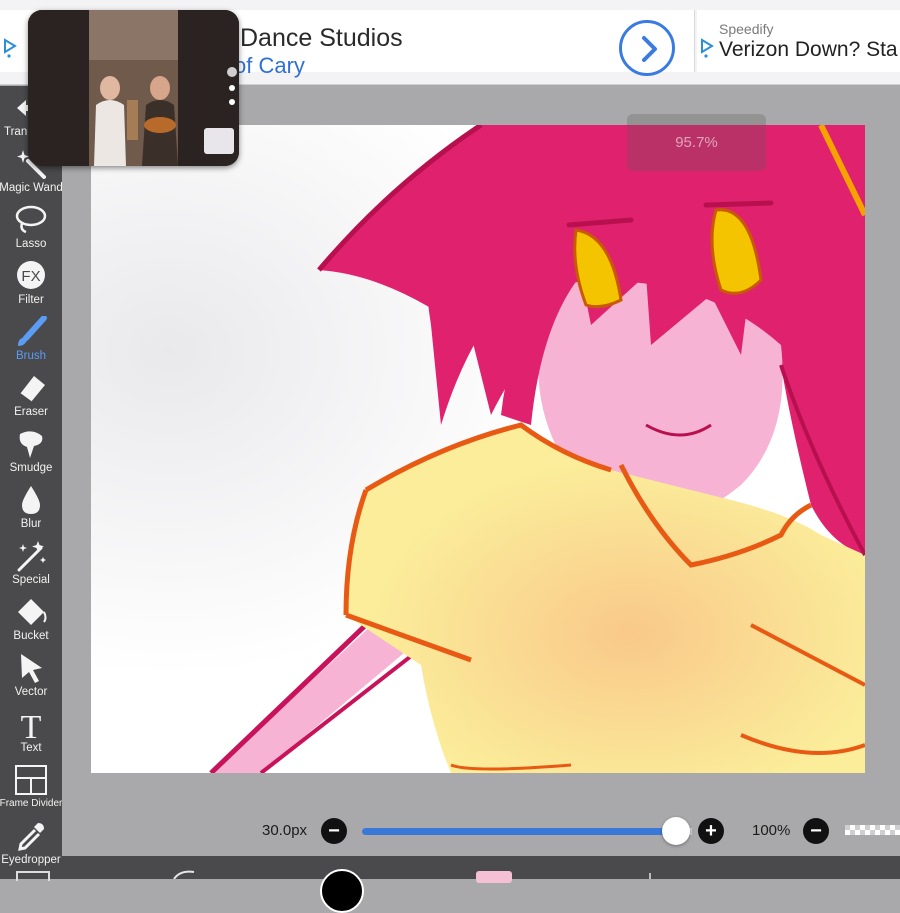 This screenshot has width=900, height=913. I want to click on video-pip-icon, so click(133, 88).